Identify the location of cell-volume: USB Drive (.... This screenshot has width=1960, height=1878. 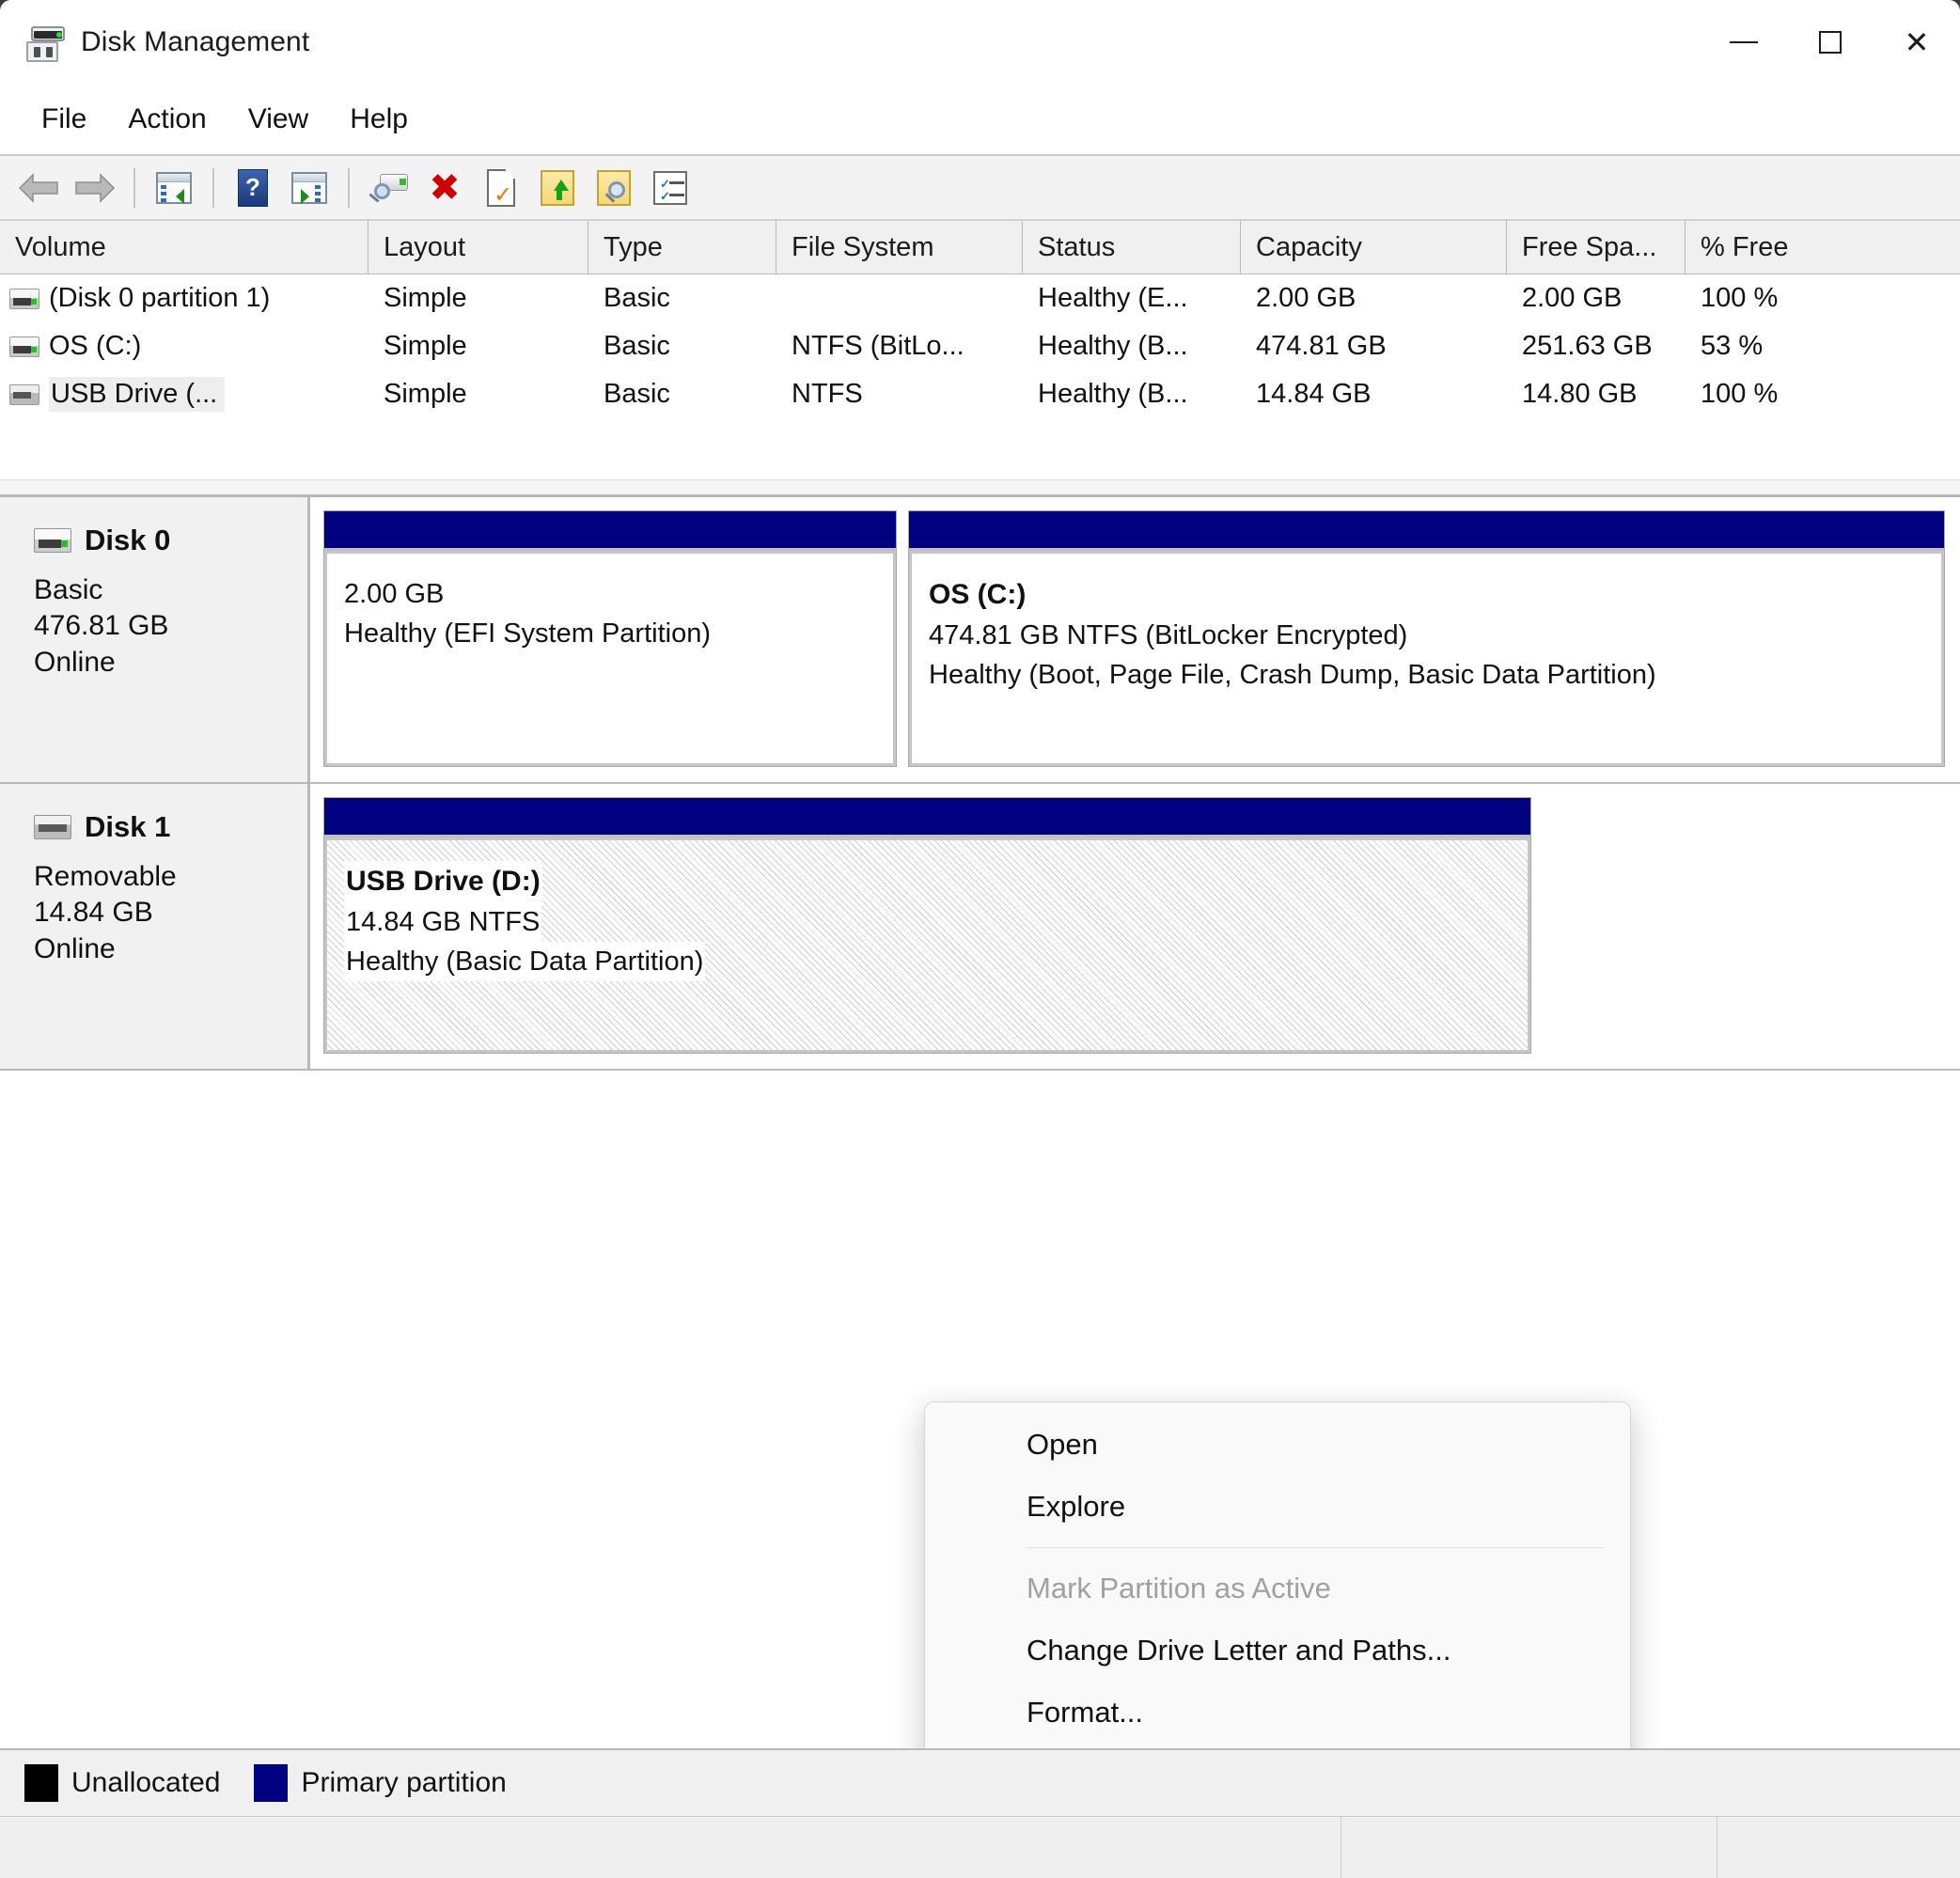
(184, 394).